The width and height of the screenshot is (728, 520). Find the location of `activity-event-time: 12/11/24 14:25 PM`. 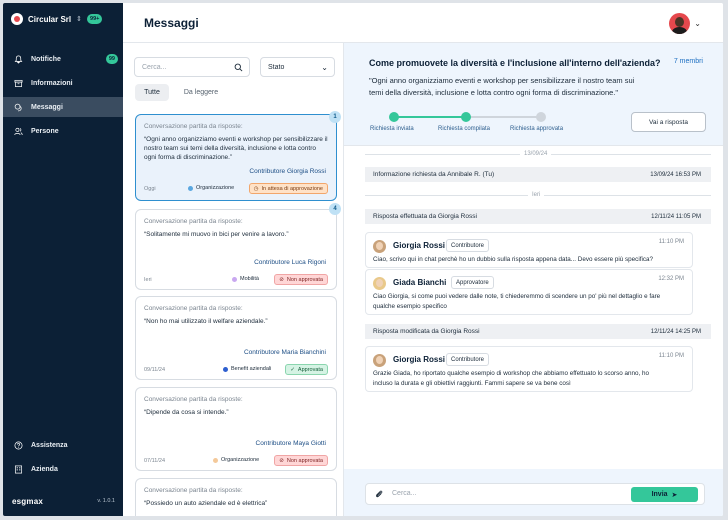

activity-event-time: 12/11/24 14:25 PM is located at coordinates (675, 331).